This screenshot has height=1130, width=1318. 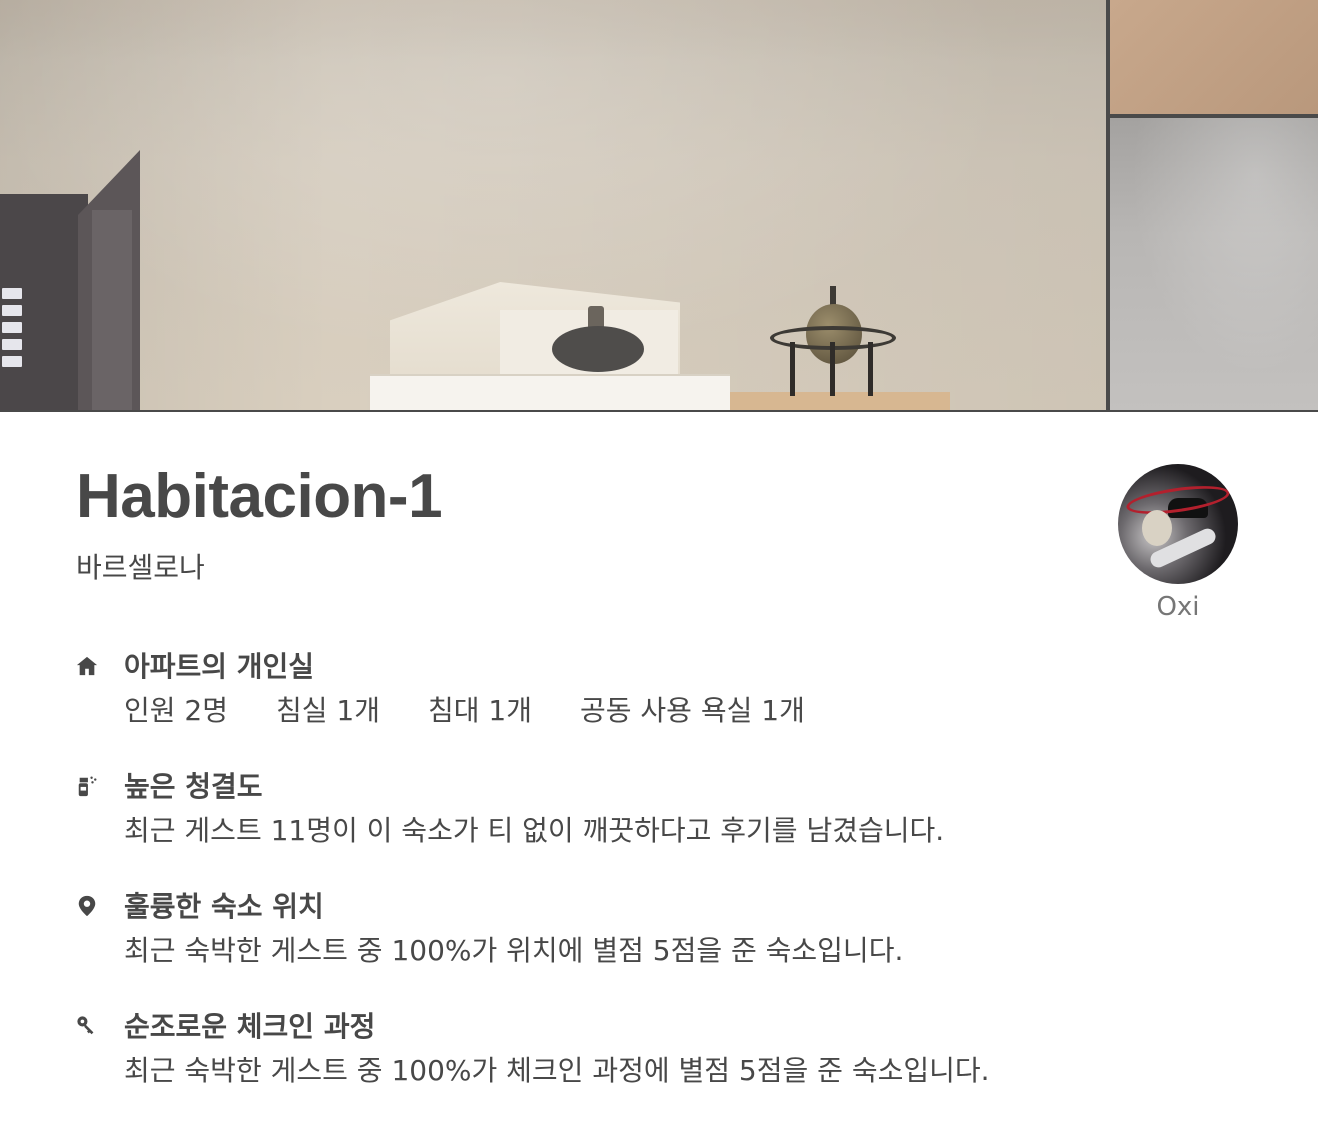 I want to click on room-type-title: 아파트의 개인실, so click(x=219, y=666).